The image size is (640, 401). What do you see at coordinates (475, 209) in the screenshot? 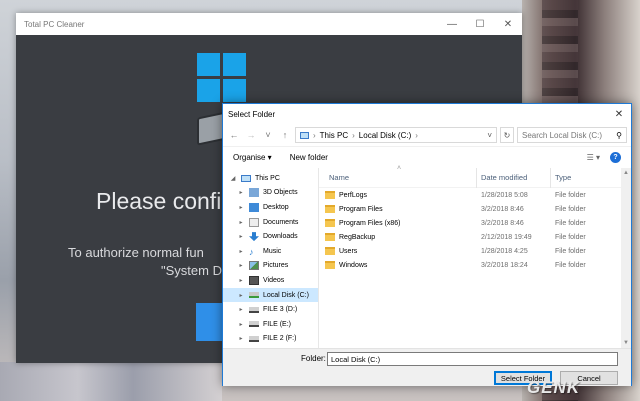
I see `file-row-program-files: Program Files 3/2/2018 8:46 File folder` at bounding box center [475, 209].